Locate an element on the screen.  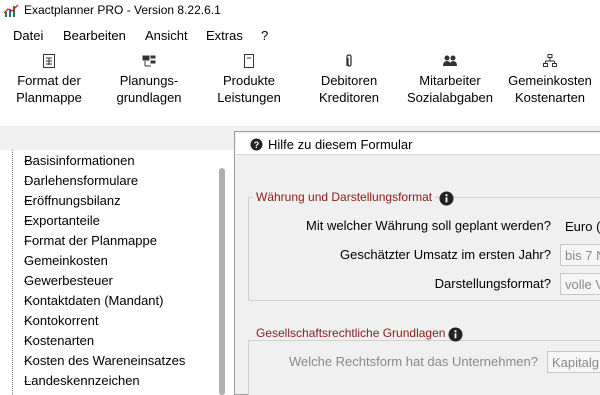
ribbon-gemeinkosten-line1: Gemeinkosten is located at coordinates (550, 80).